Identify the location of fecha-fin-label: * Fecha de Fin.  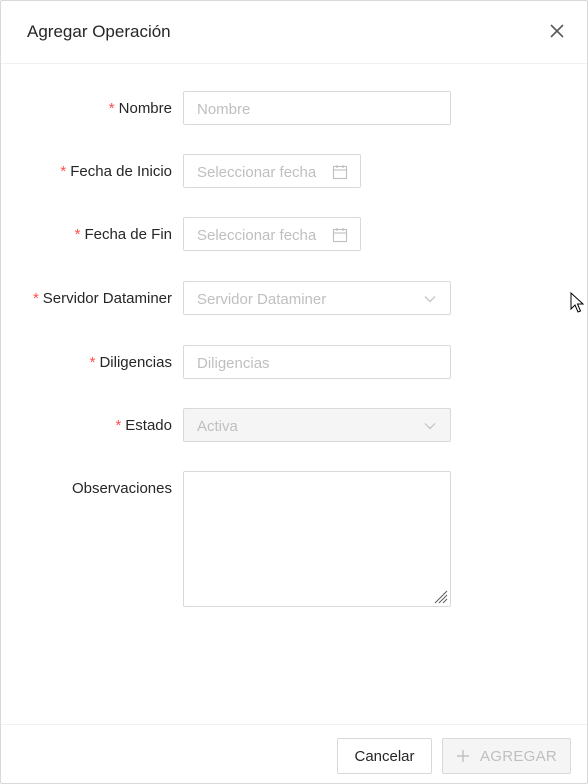
(123, 234).